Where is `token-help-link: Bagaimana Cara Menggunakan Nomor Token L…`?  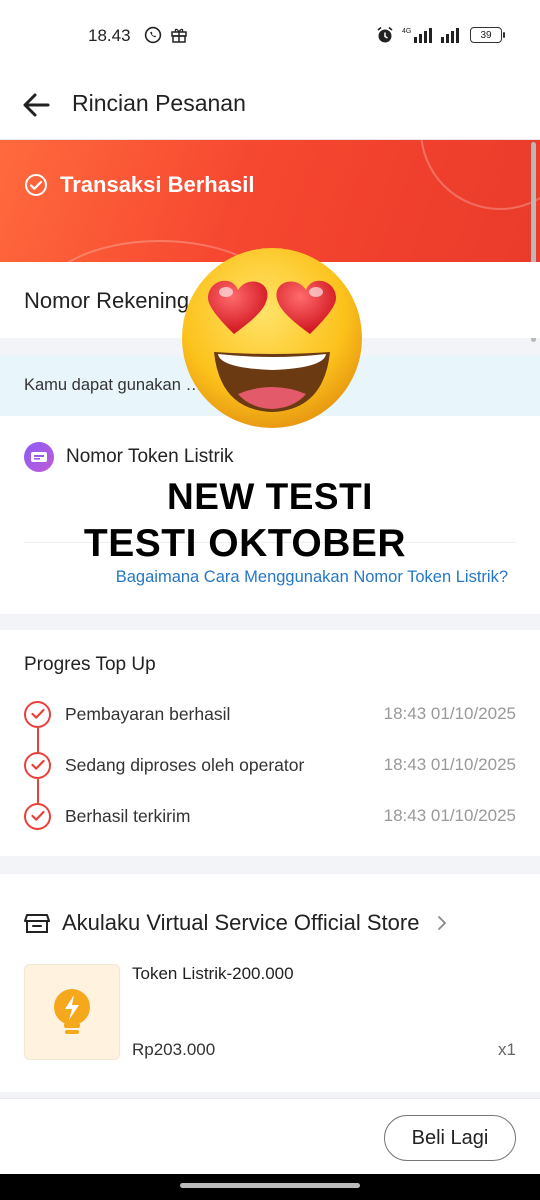
token-help-link: Bagaimana Cara Menggunakan Nomor Token L… is located at coordinates (312, 577).